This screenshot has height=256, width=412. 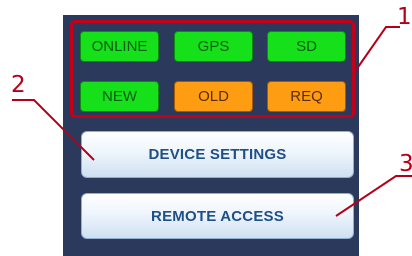 What do you see at coordinates (404, 17) in the screenshot?
I see `callout-number-1: 1` at bounding box center [404, 17].